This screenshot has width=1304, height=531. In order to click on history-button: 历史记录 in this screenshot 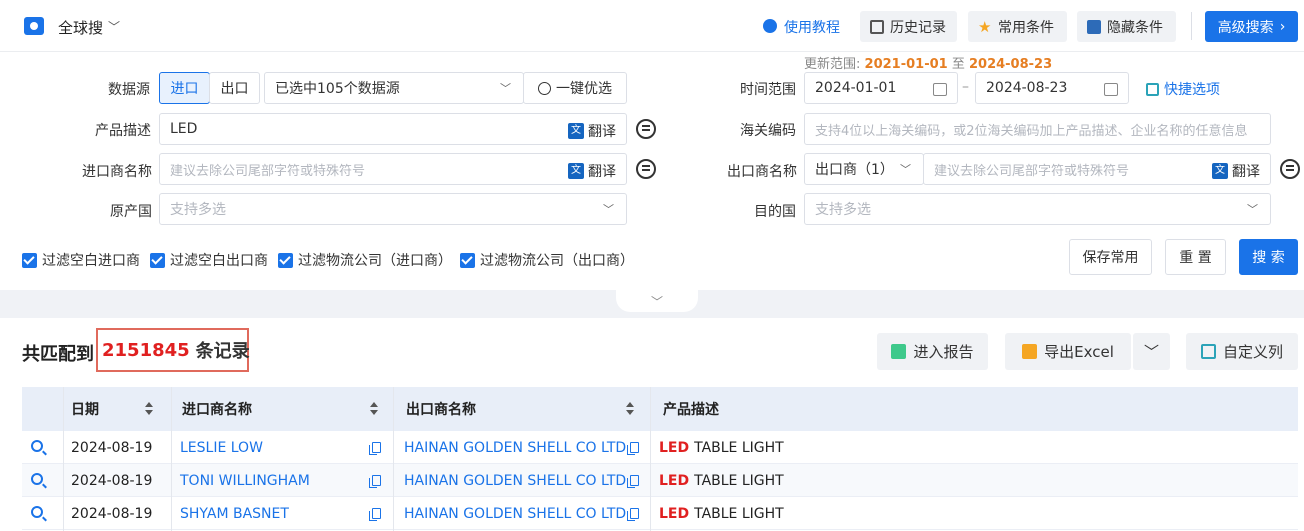, I will do `click(908, 26)`.